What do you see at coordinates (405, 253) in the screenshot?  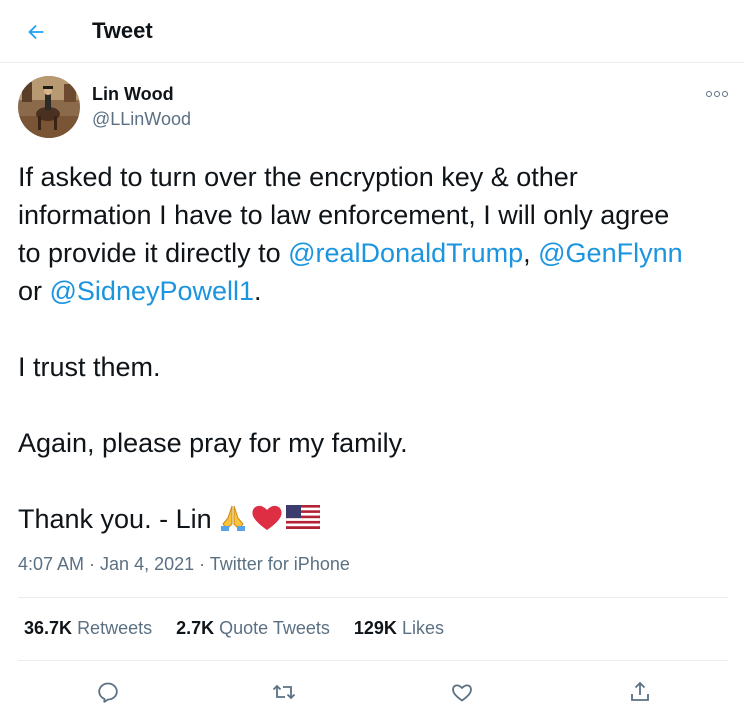 I see `mention-link: @realDonaldTrump` at bounding box center [405, 253].